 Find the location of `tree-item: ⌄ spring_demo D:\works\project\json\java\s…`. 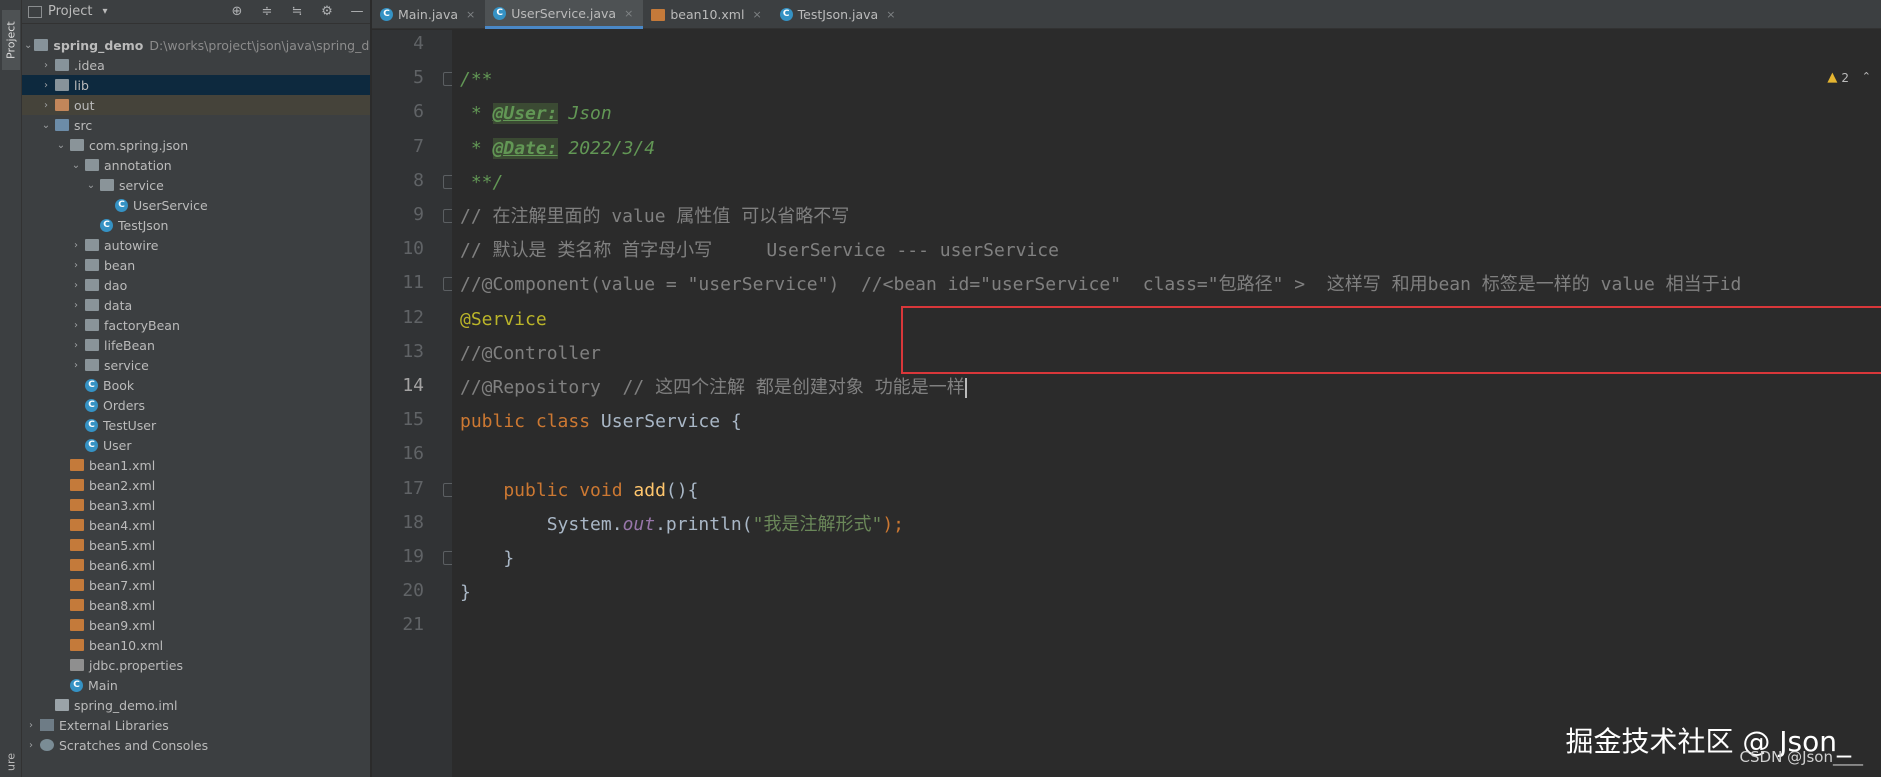

tree-item: ⌄ spring_demo D:\works\project\json\java\s… is located at coordinates (196, 45).